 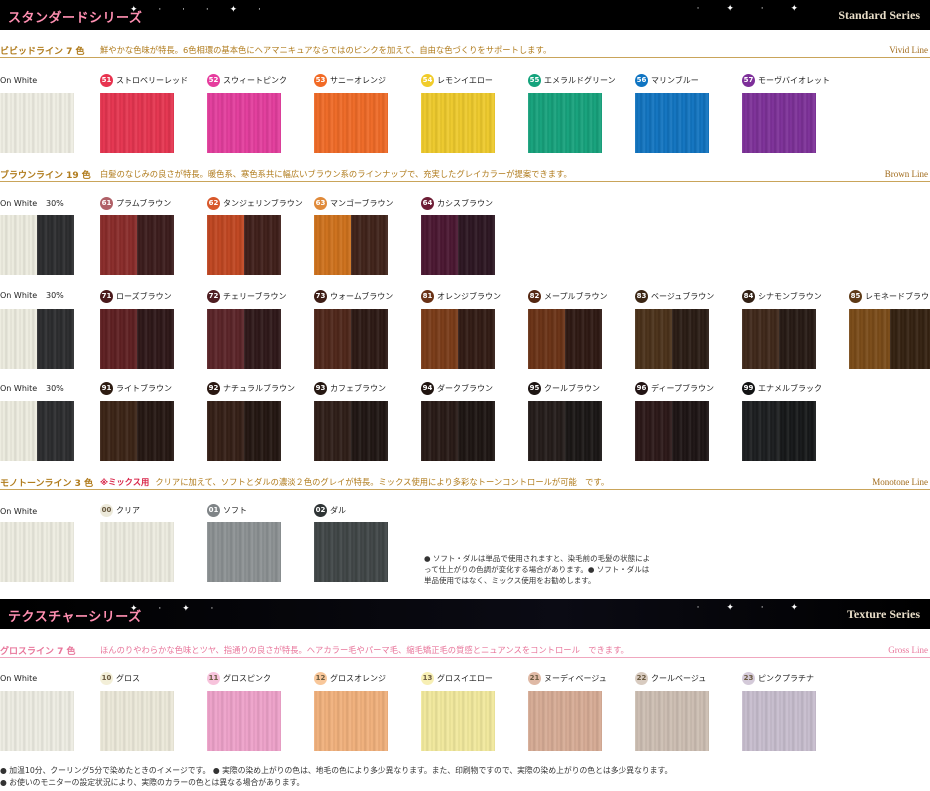 I want to click on color-label: 62 タンジェリンブラウン, so click(x=255, y=203).